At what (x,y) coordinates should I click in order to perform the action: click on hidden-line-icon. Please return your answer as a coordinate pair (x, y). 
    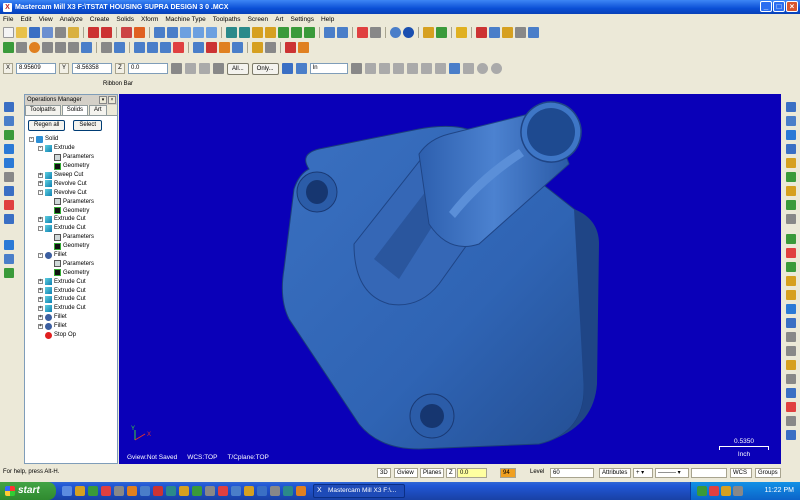
    Looking at the image, I should click on (244, 32).